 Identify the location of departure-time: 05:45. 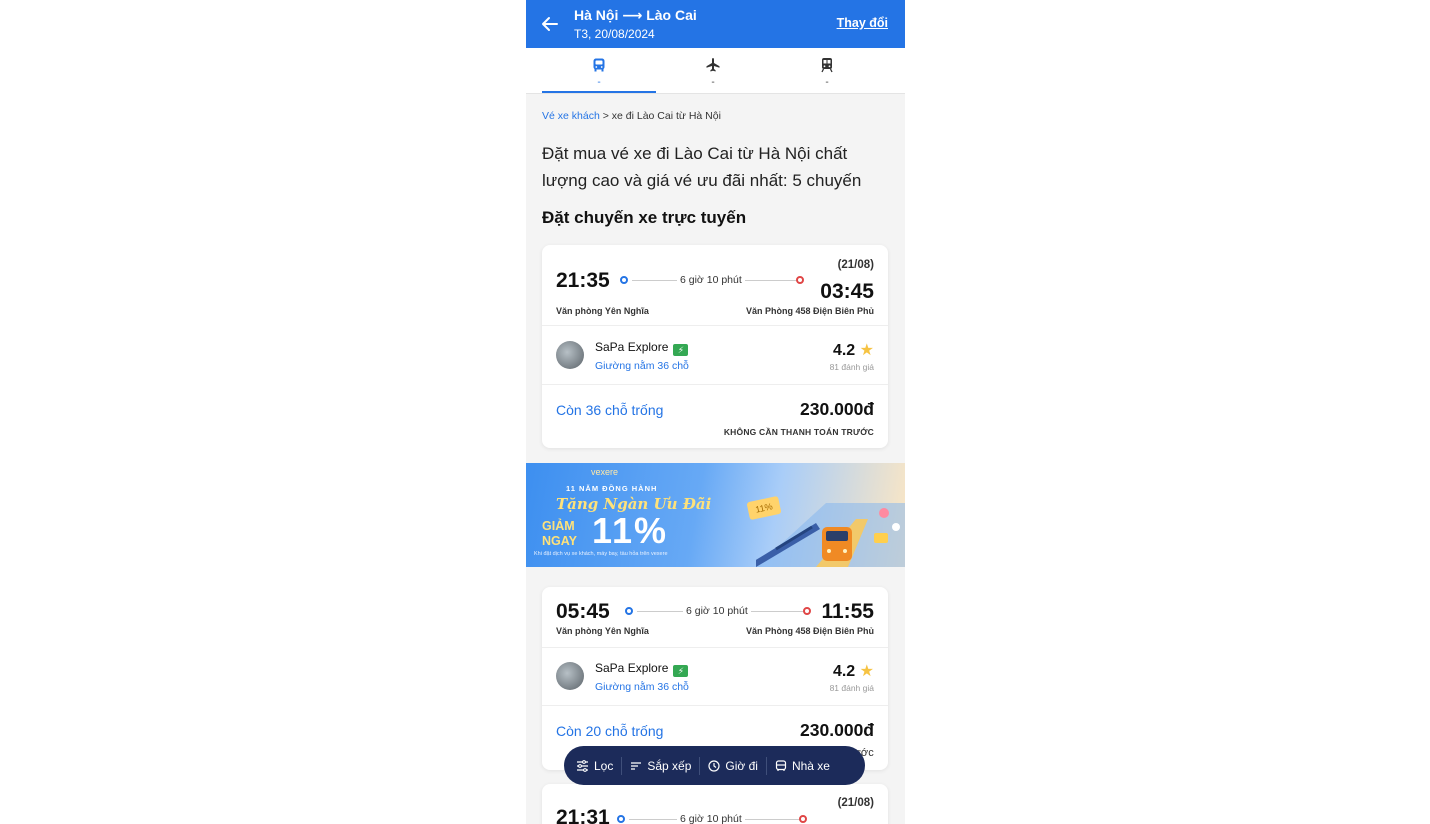
(583, 611).